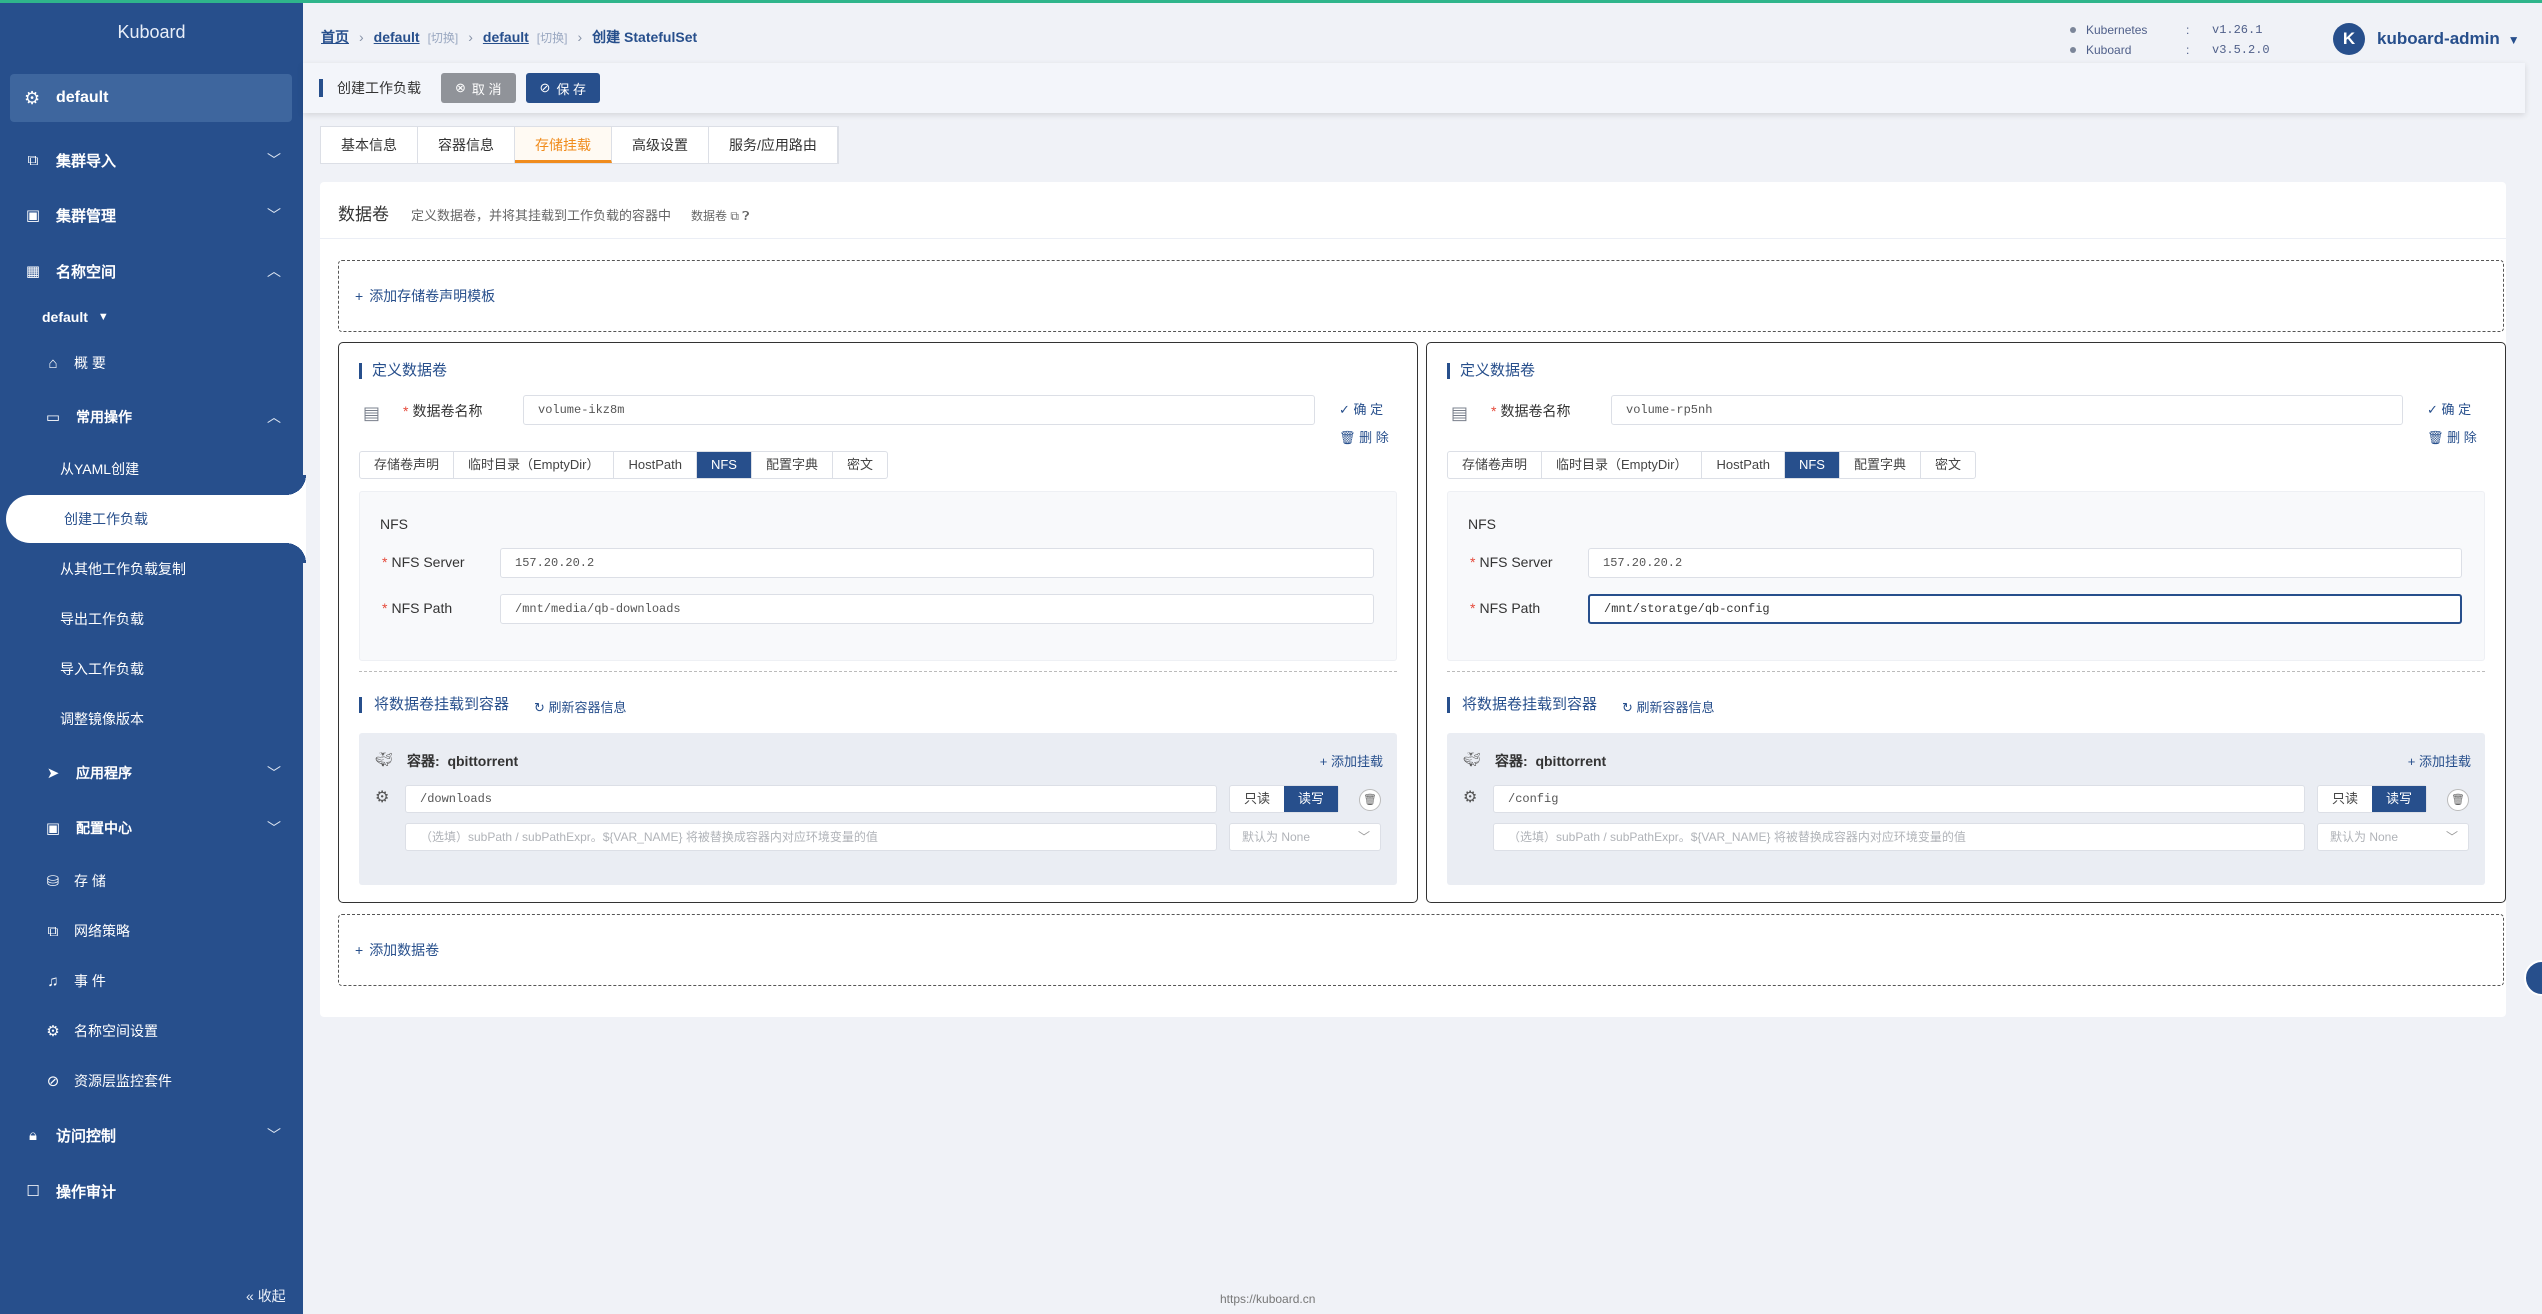  What do you see at coordinates (156, 519) in the screenshot?
I see `sidebar-item-create-workload: 创建工作负载` at bounding box center [156, 519].